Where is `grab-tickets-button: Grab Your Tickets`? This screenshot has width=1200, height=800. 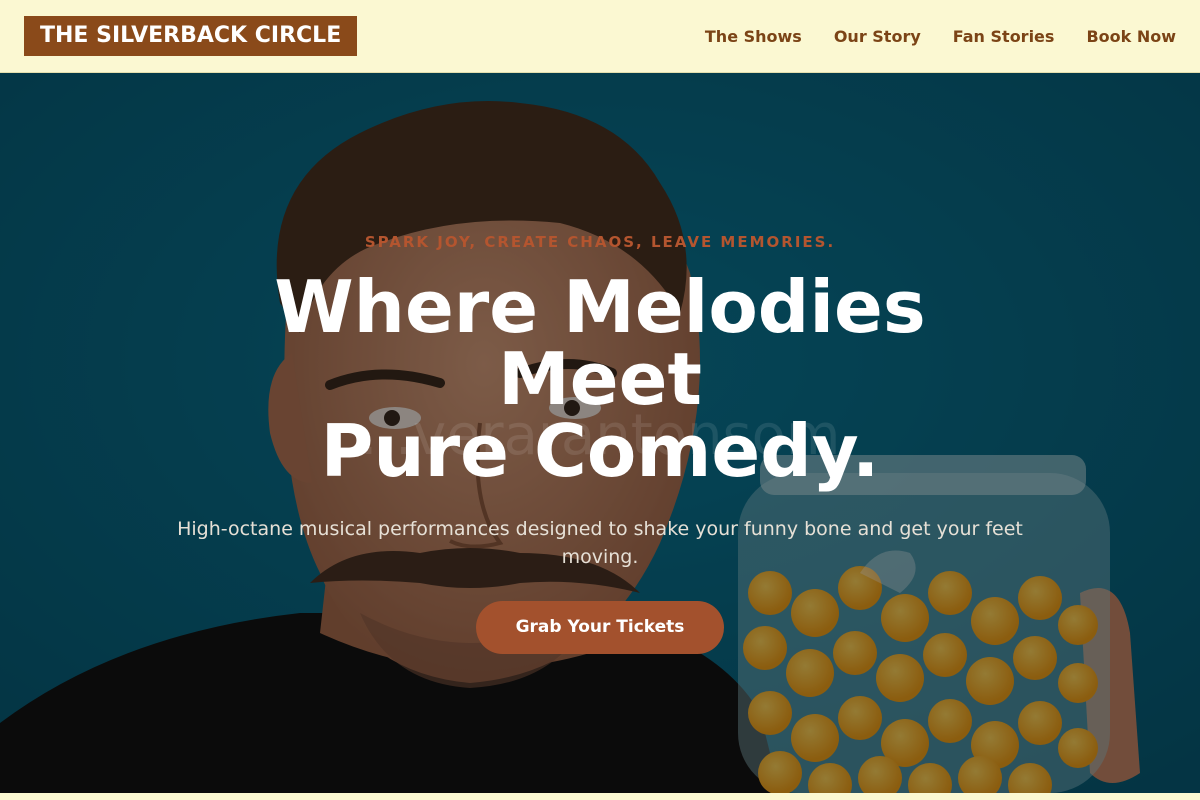 grab-tickets-button: Grab Your Tickets is located at coordinates (600, 627).